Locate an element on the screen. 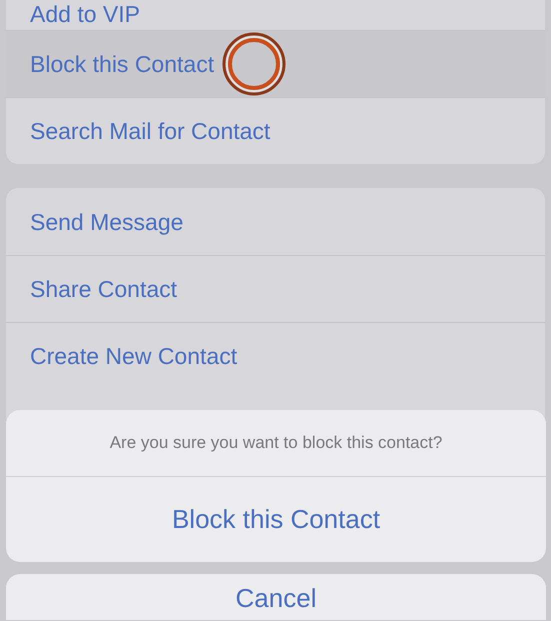  block-contact-button: Block this Contact is located at coordinates (276, 519).